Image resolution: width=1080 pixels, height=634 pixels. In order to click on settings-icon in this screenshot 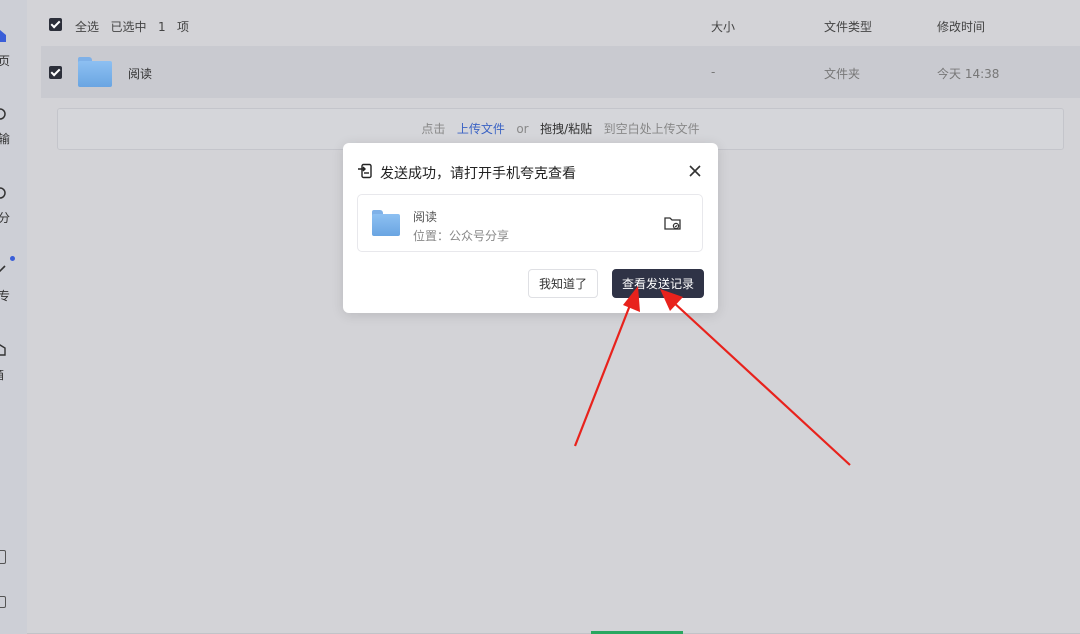, I will do `click(3, 602)`.